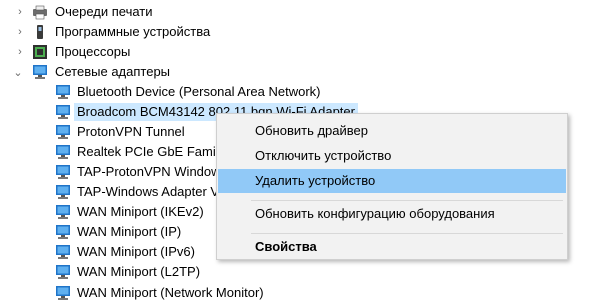 This screenshot has height=303, width=600. I want to click on device-label: WAN Miniport (IKEv2), so click(140, 211).